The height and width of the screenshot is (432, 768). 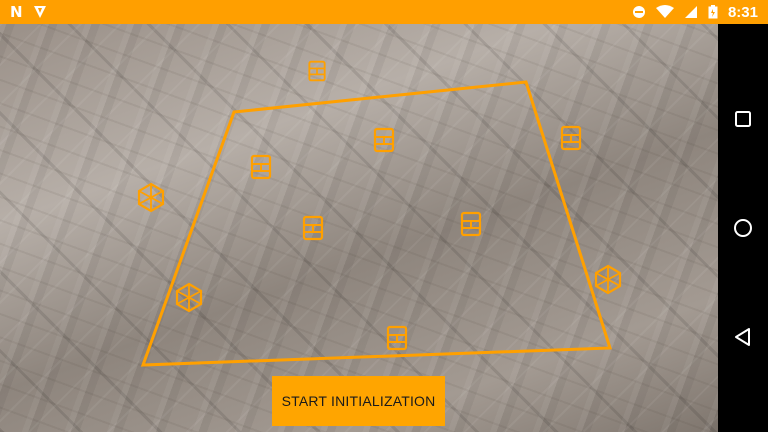 What do you see at coordinates (713, 12) in the screenshot?
I see `battery-icon` at bounding box center [713, 12].